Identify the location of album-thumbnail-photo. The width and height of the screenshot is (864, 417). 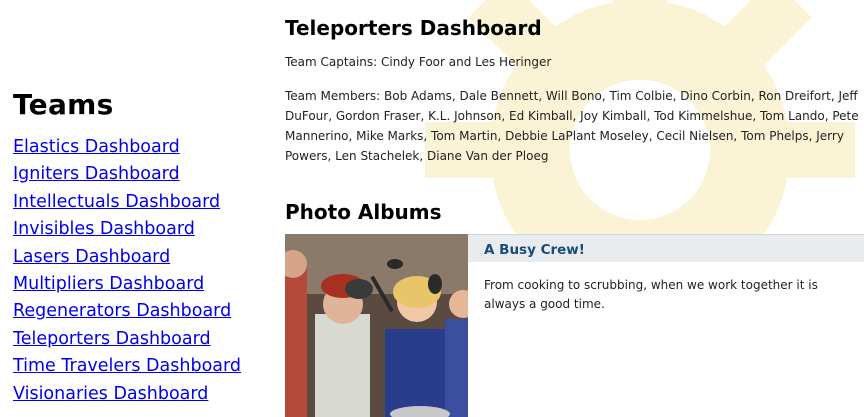
(376, 325).